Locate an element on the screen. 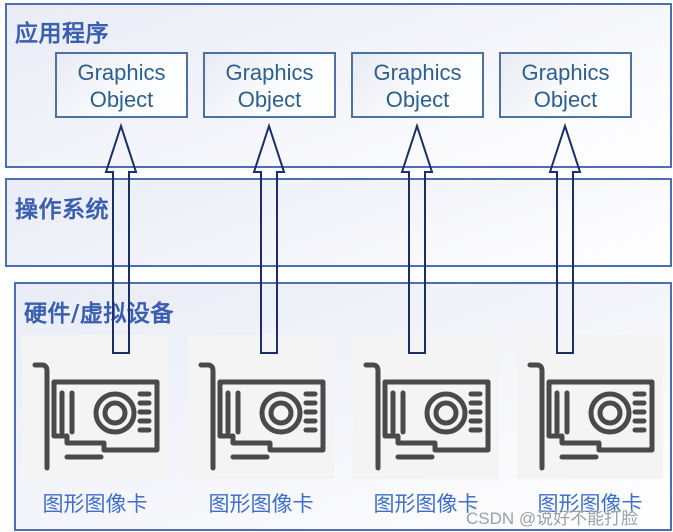 Image resolution: width=673 pixels, height=532 pixels. watermark: CSDN @说好不能打脸 is located at coordinates (552, 518).